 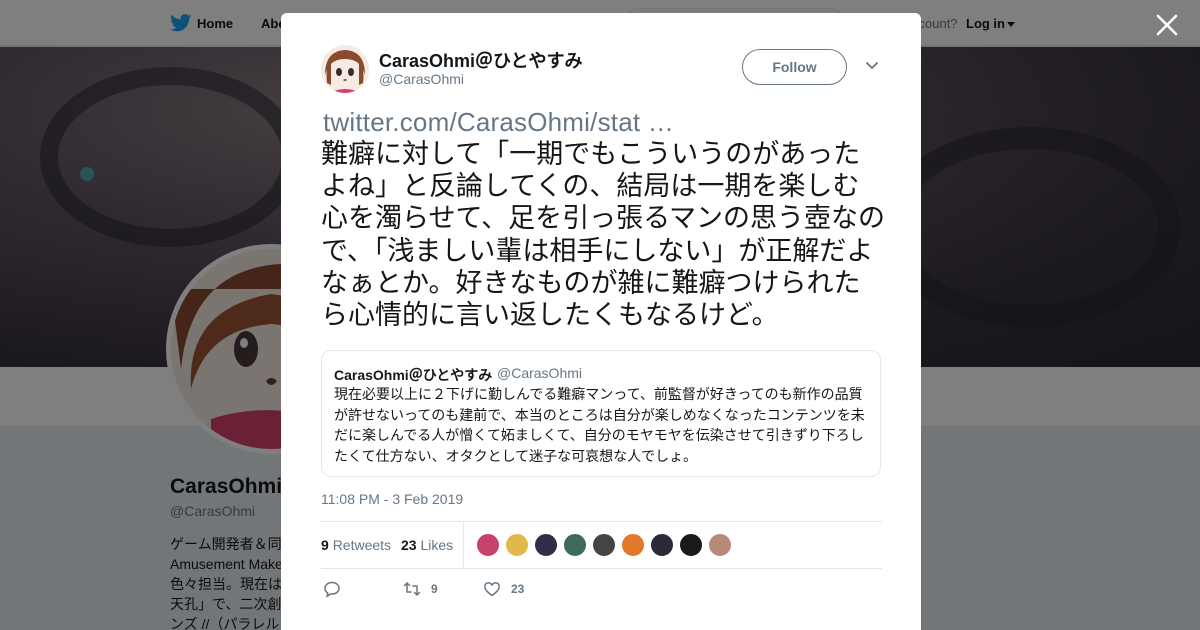 I want to click on likes-count: 23, so click(x=409, y=545).